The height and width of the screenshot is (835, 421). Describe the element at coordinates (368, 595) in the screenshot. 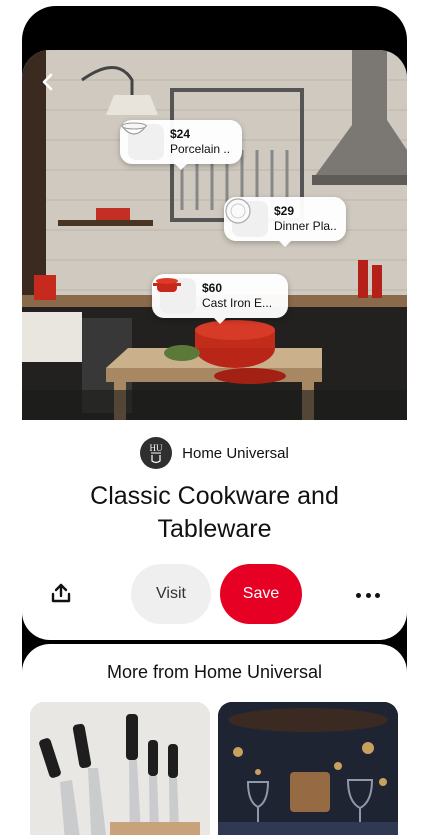

I see `more-options-icon` at that location.